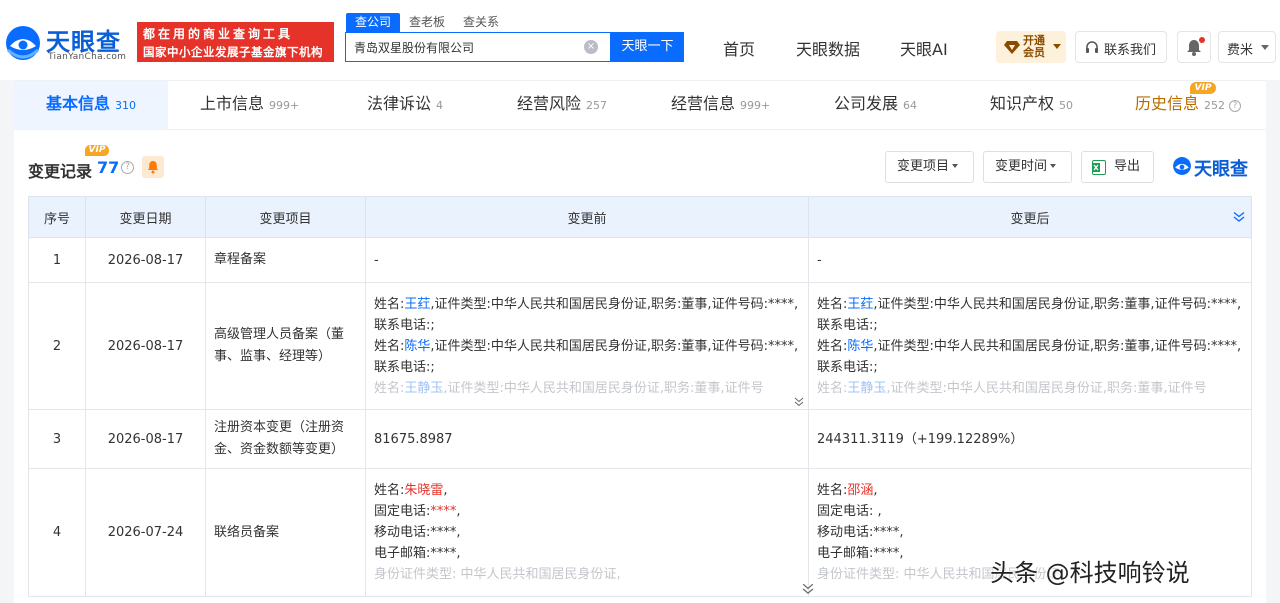 The image size is (1280, 603). I want to click on nav-home: 首页, so click(739, 48).